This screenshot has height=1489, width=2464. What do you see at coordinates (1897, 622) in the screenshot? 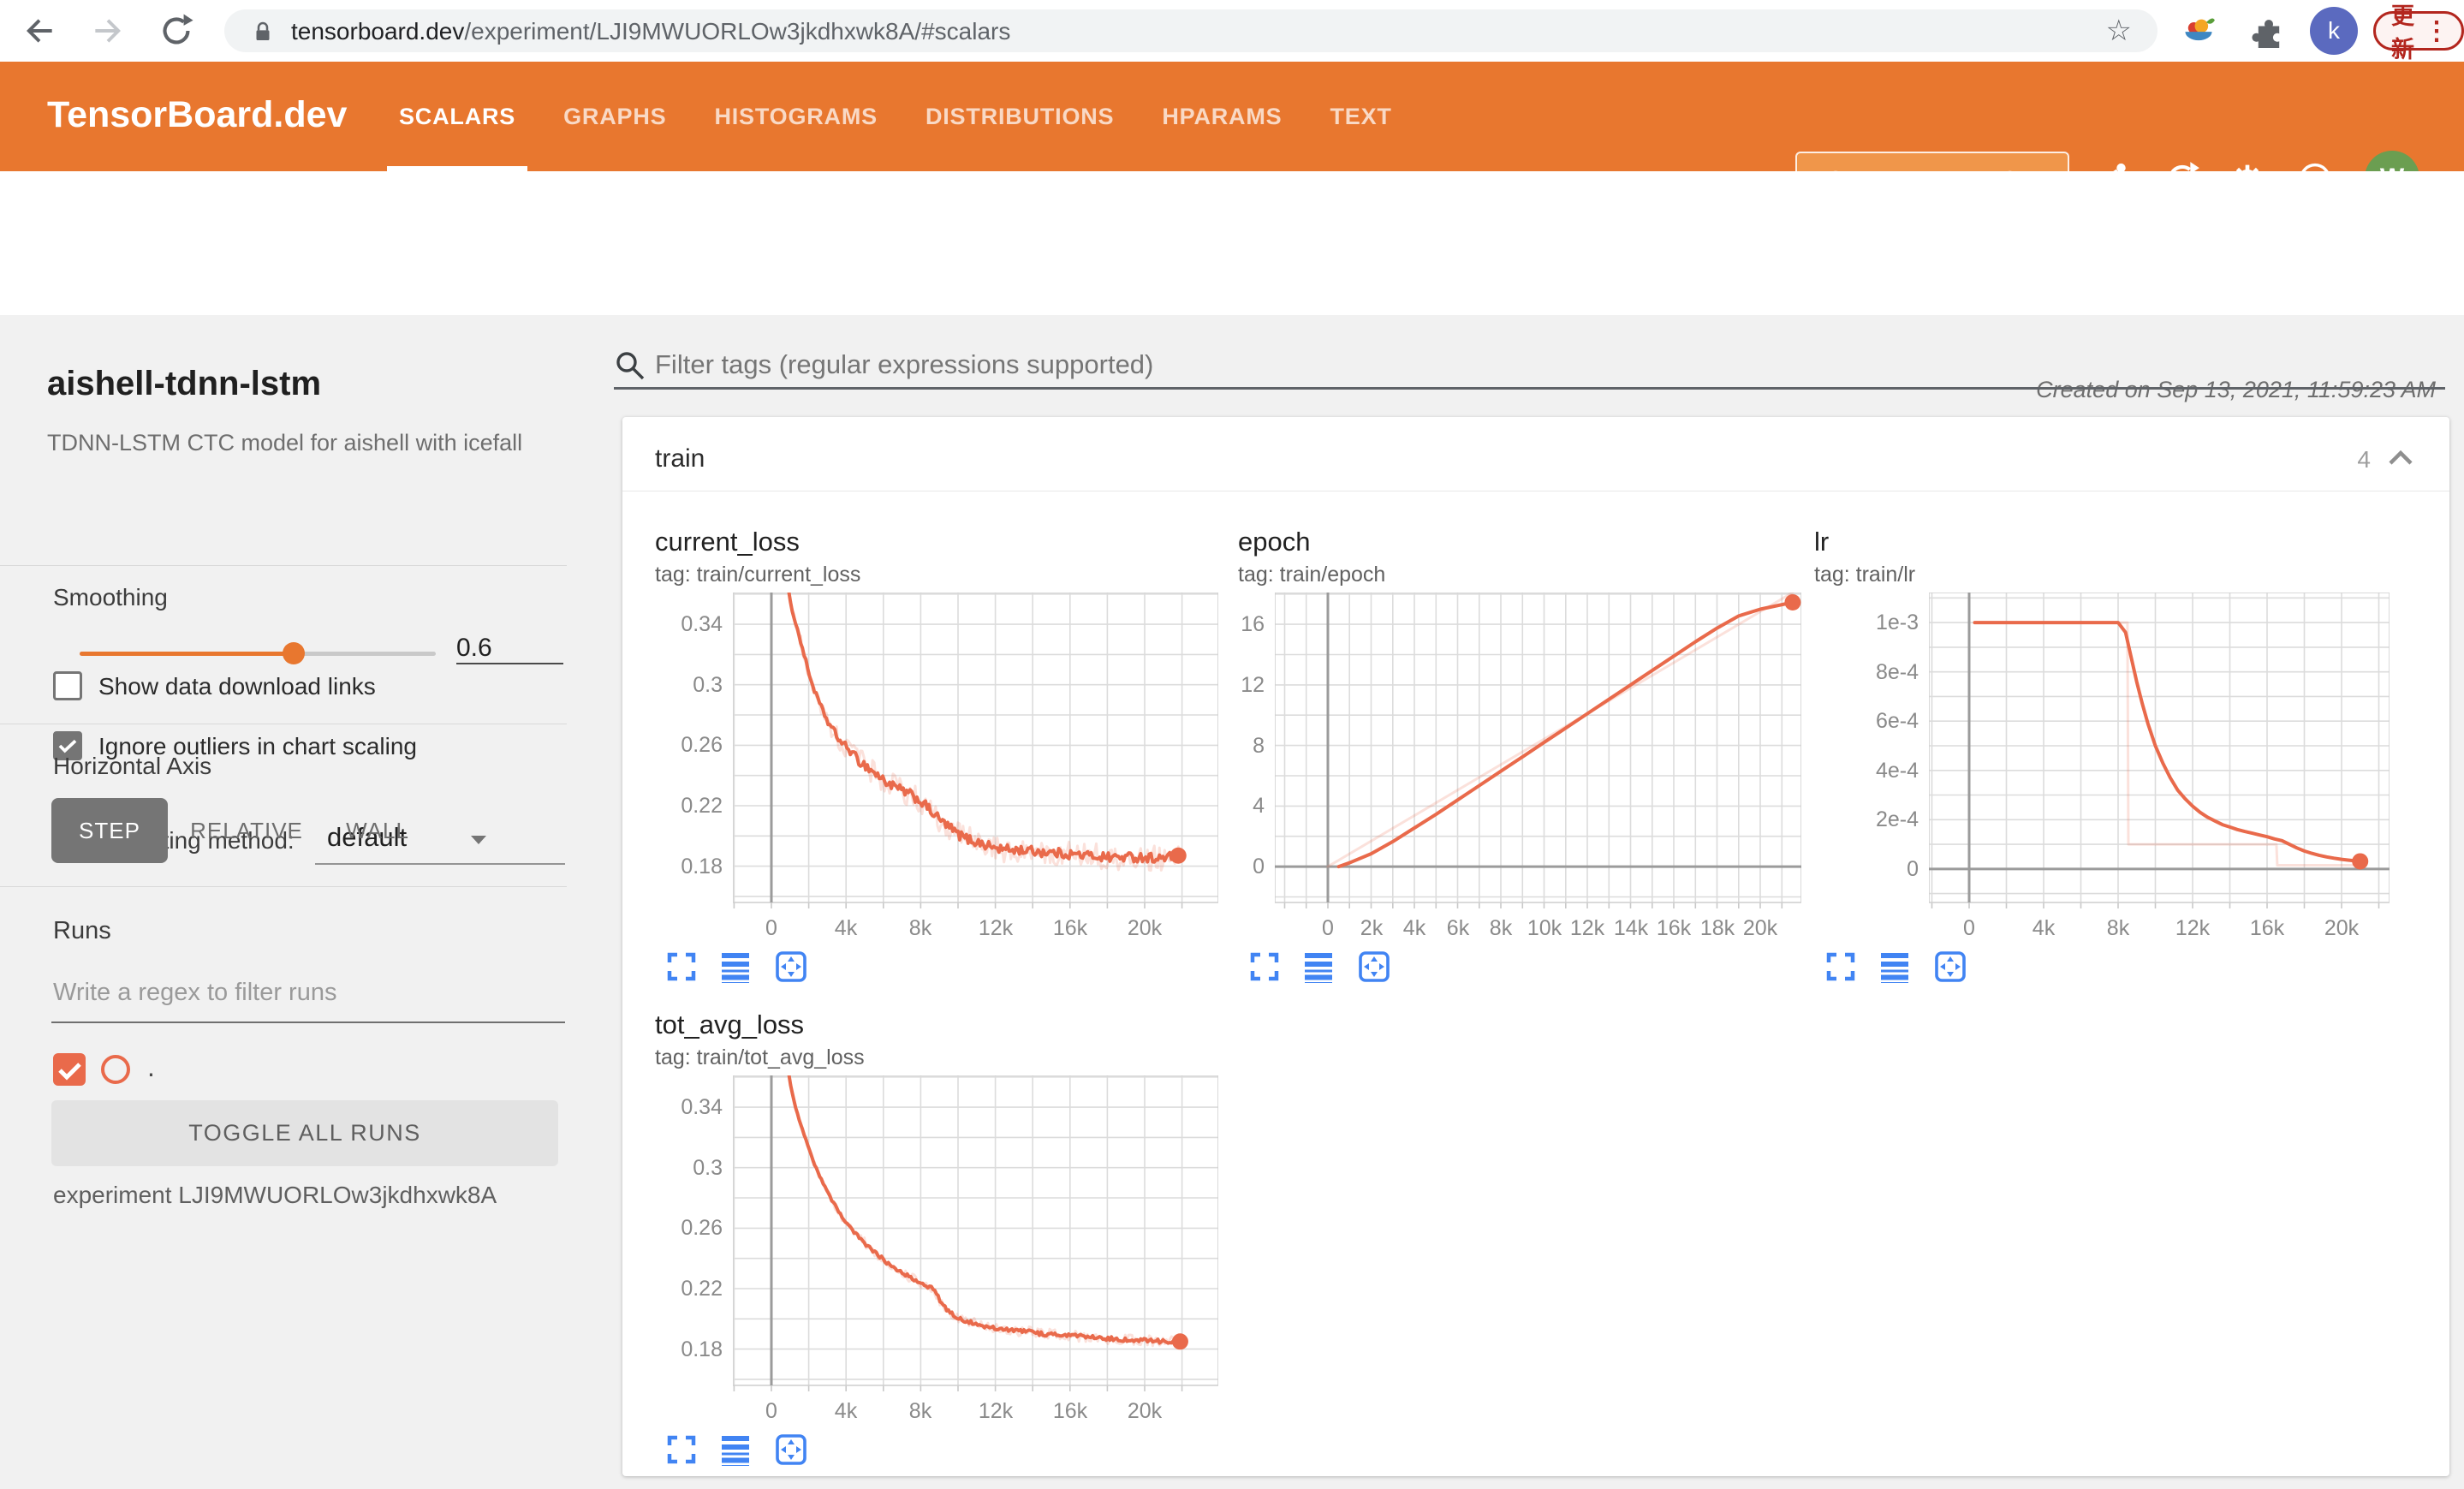
I see `y-tick-label: 1e-3` at bounding box center [1897, 622].